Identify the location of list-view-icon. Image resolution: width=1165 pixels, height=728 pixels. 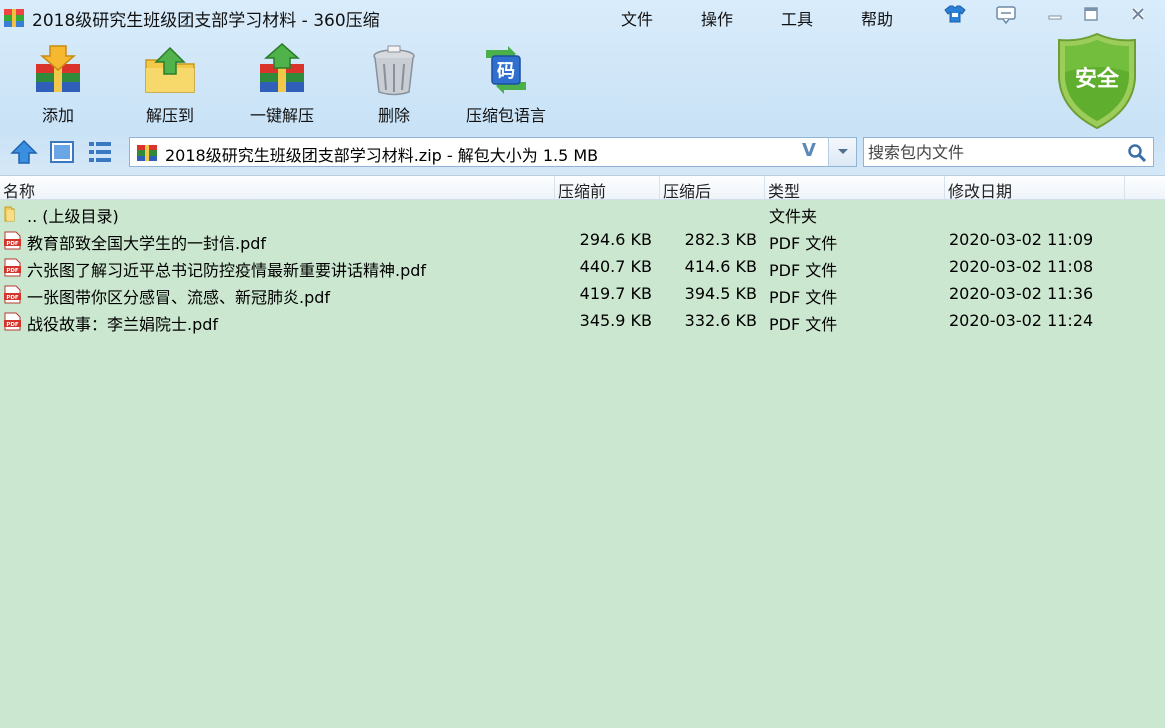
(100, 152).